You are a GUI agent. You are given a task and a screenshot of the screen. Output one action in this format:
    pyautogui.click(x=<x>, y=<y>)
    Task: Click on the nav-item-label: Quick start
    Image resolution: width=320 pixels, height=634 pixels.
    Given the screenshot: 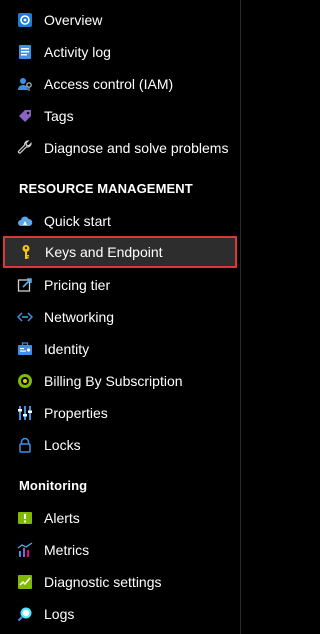 What is the action you would take?
    pyautogui.click(x=77, y=221)
    